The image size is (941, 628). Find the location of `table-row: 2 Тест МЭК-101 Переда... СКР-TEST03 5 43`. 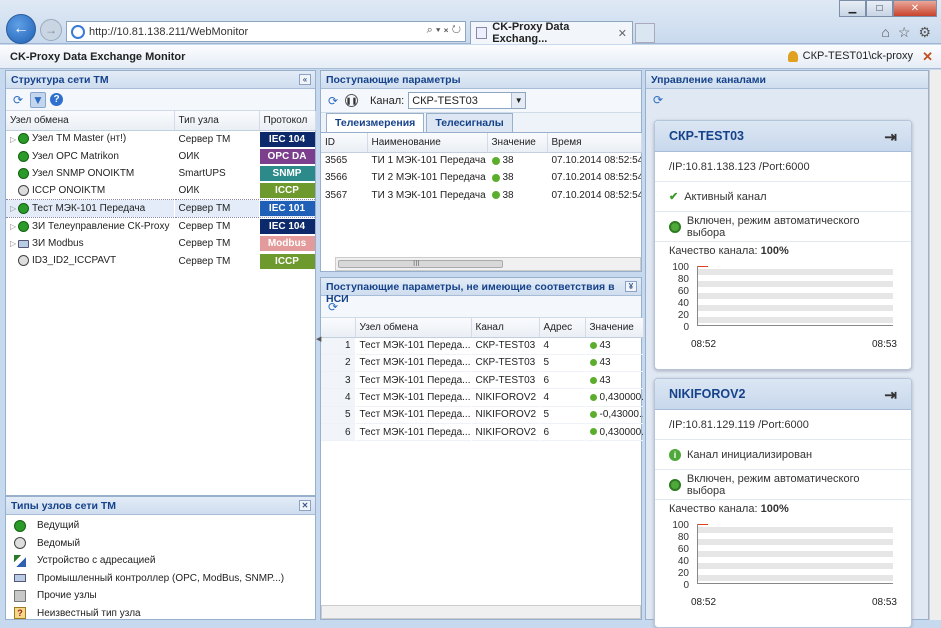

table-row: 2 Тест МЭК-101 Переда... СКР-TEST03 5 43 is located at coordinates (482, 363).